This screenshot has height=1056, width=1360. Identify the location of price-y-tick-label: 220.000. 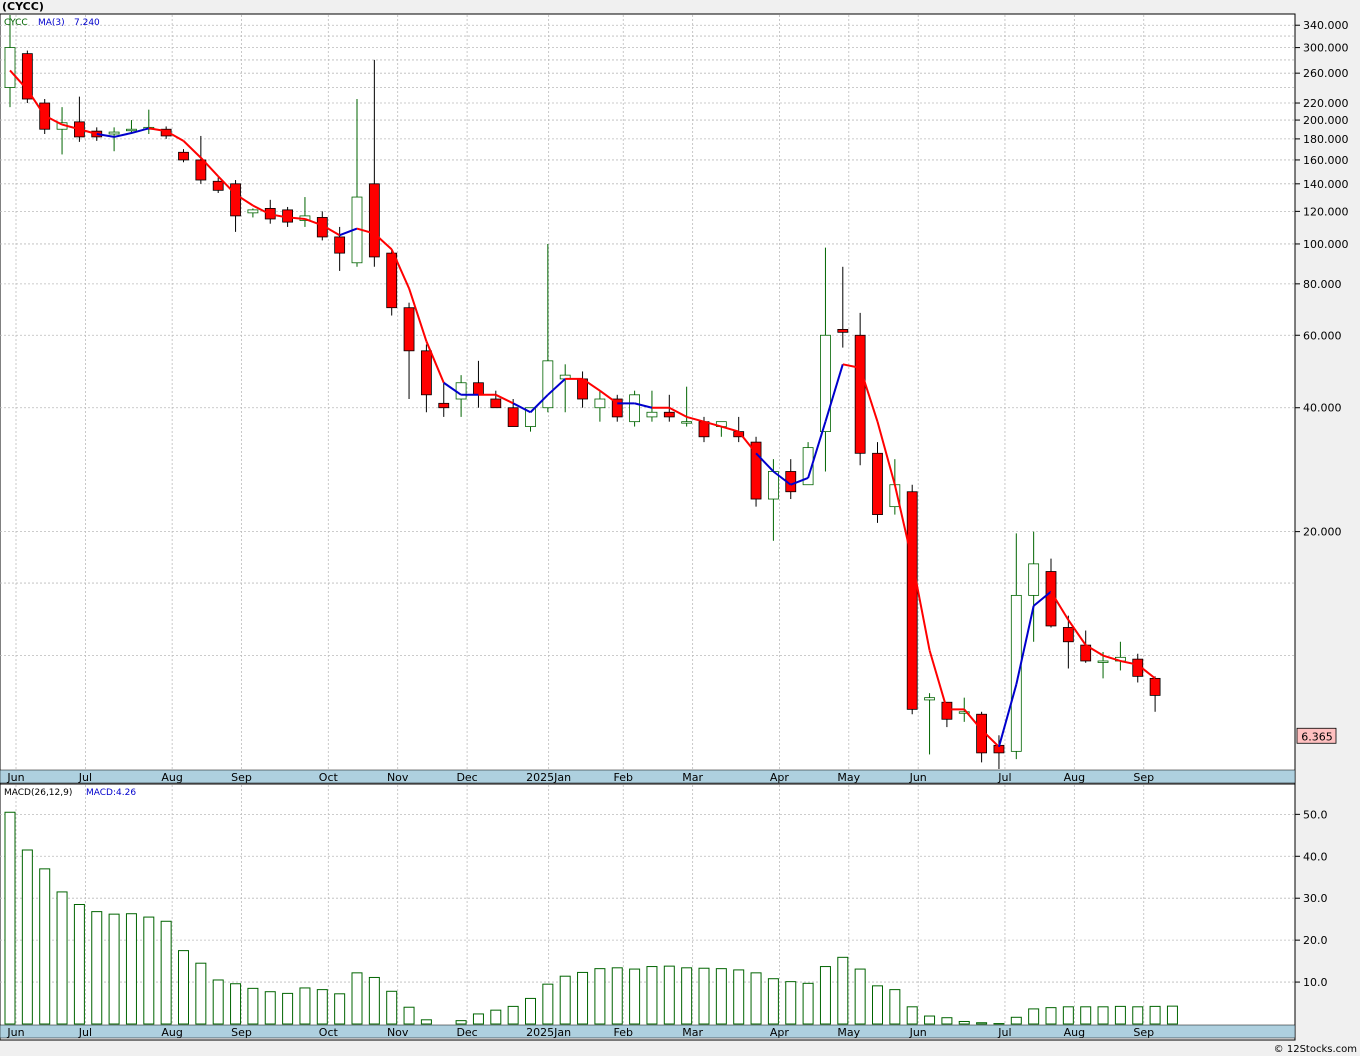
(1326, 103).